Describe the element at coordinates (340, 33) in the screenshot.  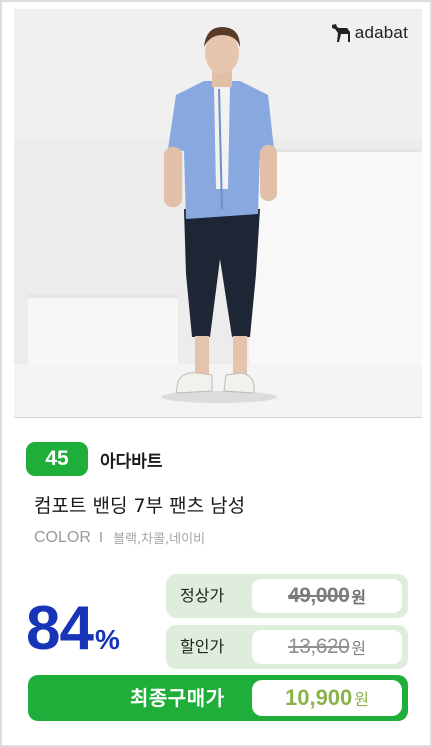
I see `dog-icon` at that location.